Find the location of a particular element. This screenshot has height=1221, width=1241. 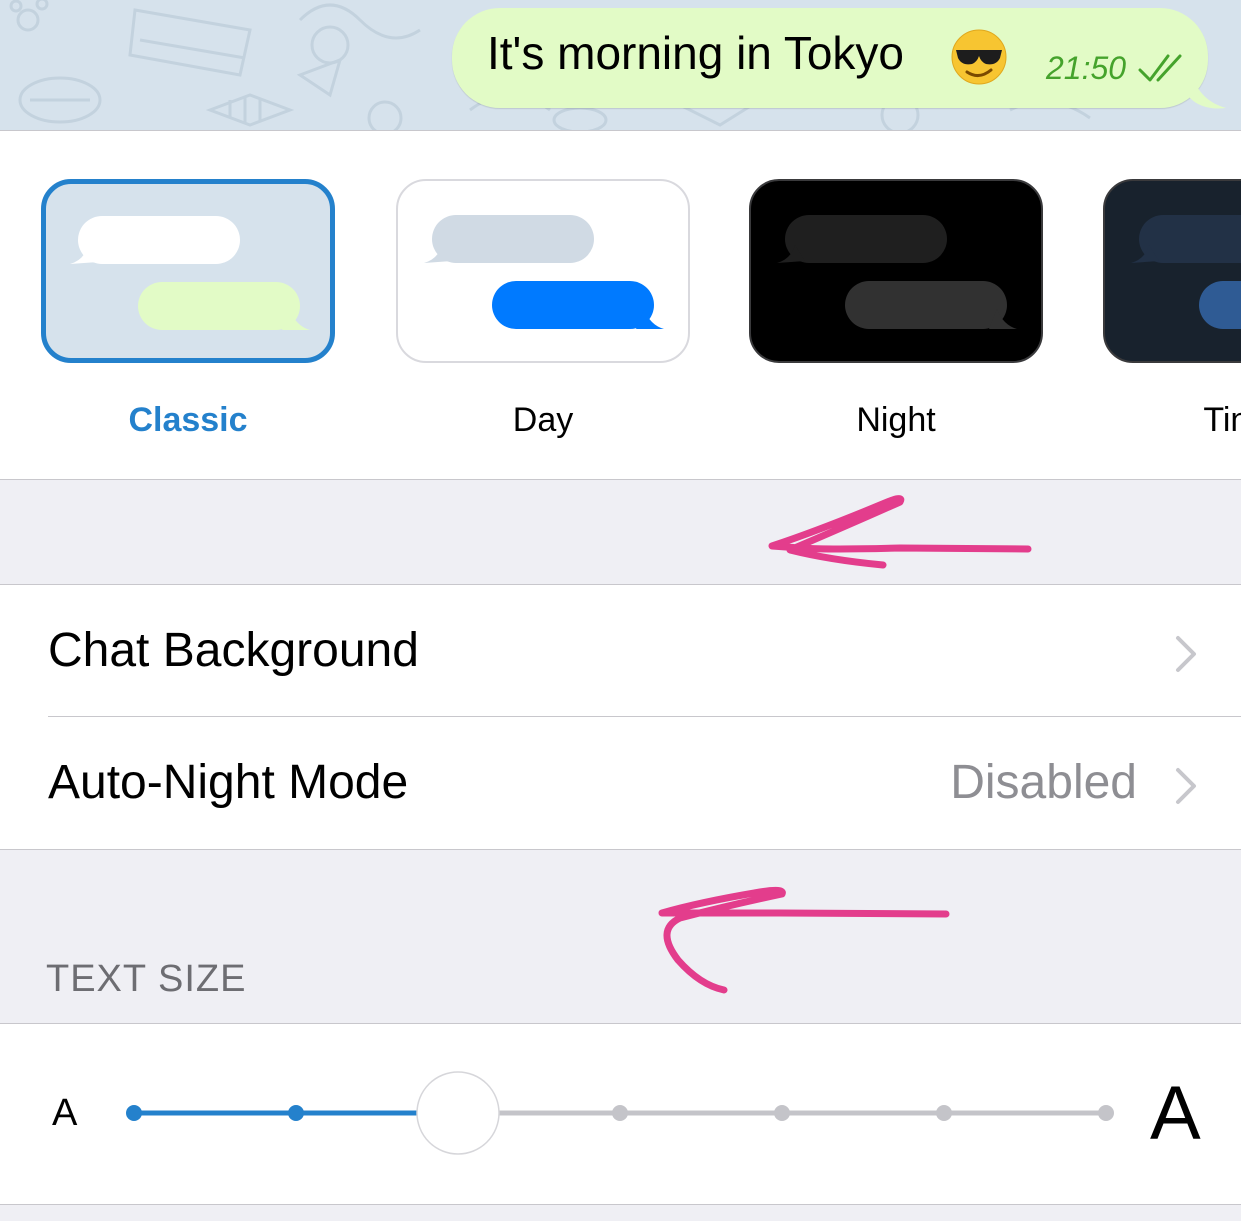

chat-preview: It's morning in Tokyo 21:50 is located at coordinates (620, 65).